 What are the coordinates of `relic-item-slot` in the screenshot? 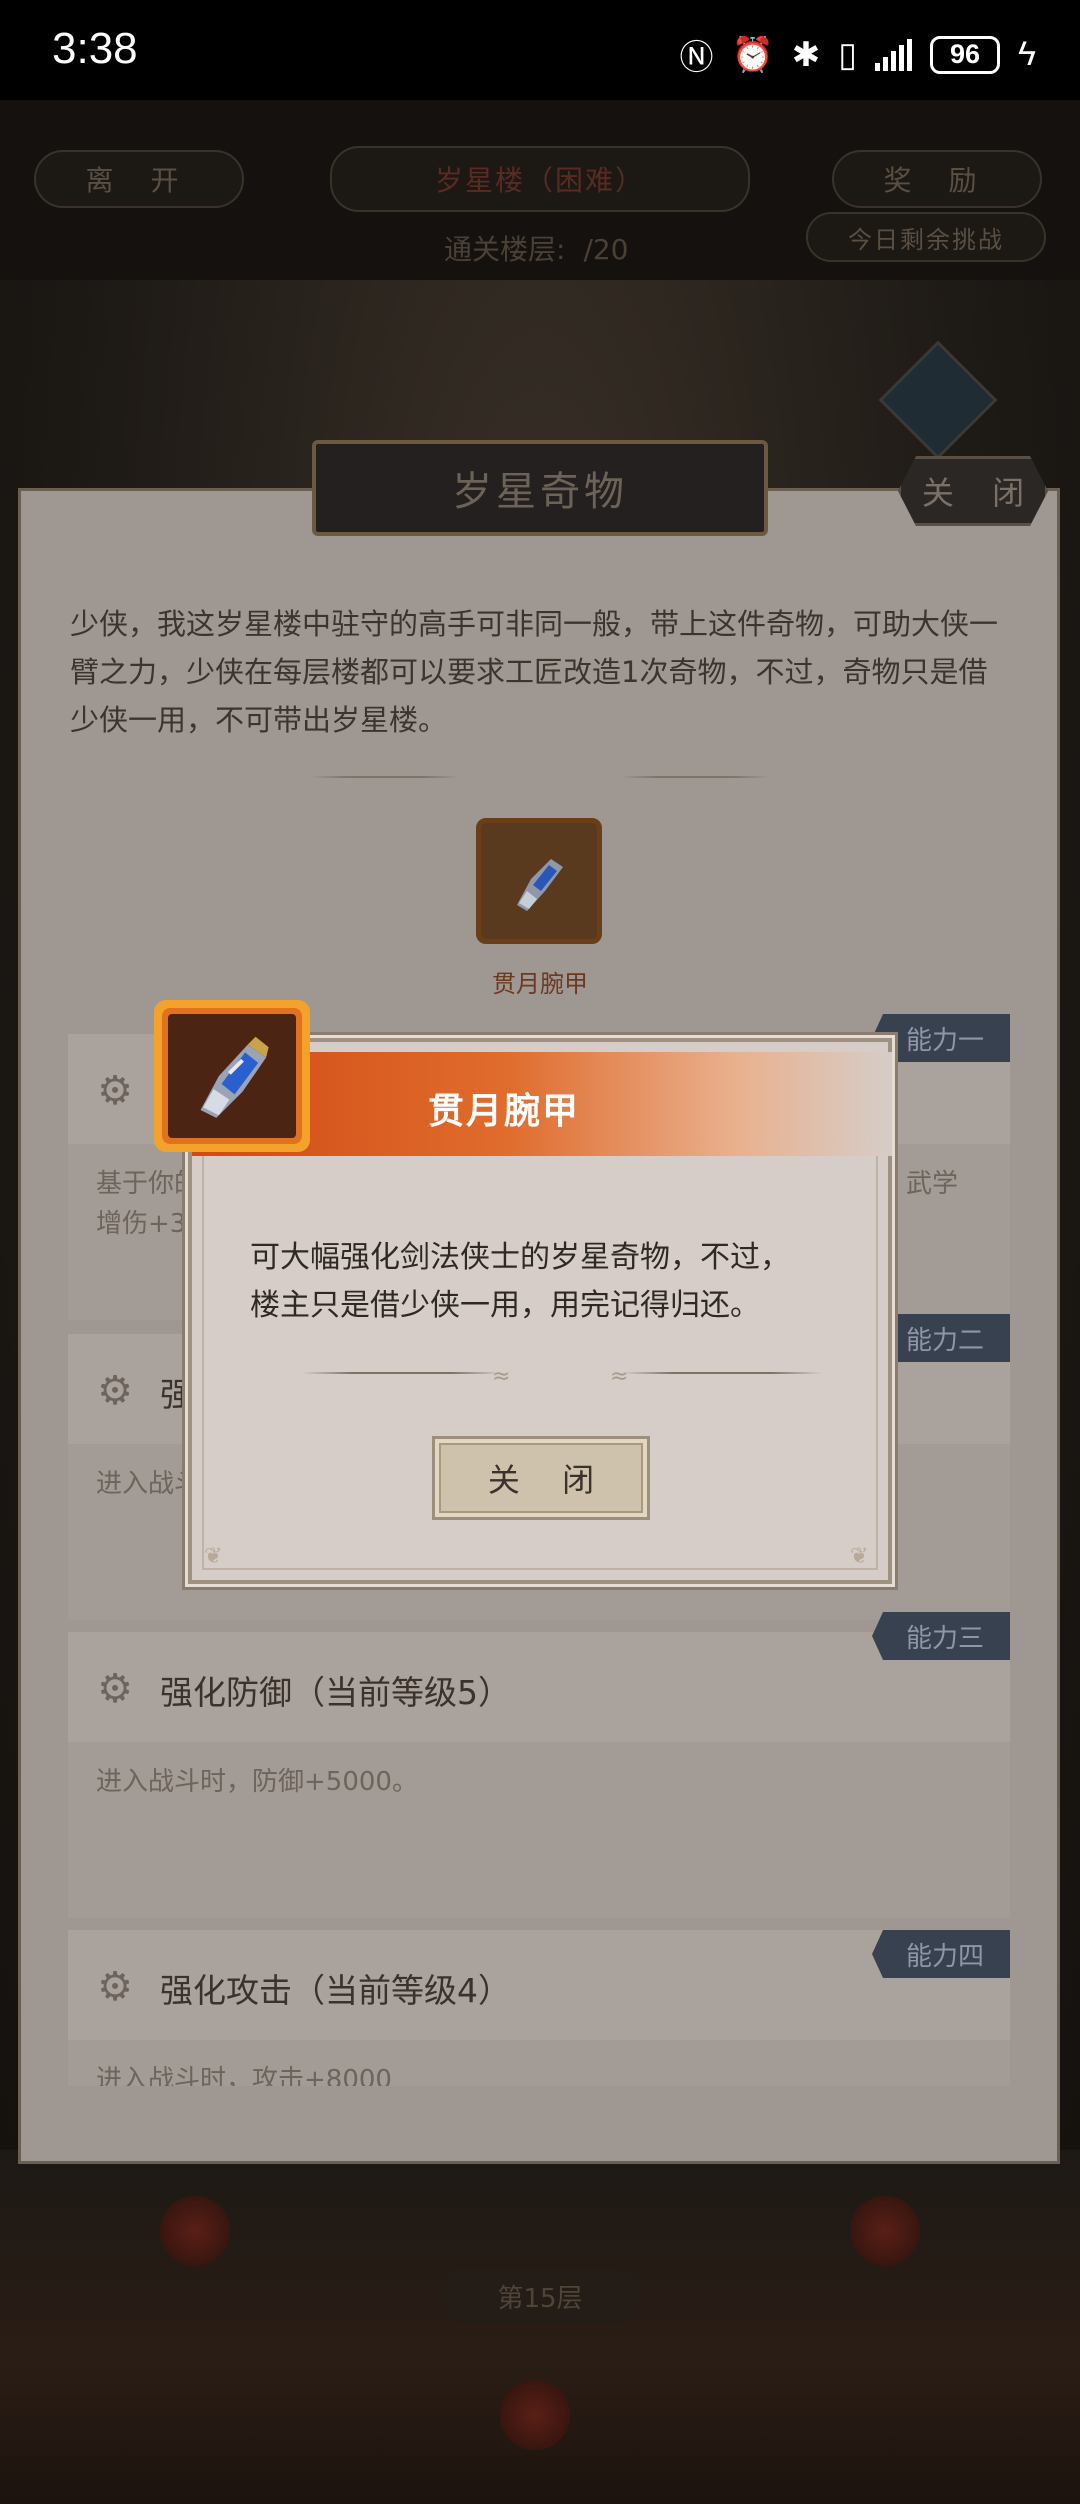 It's located at (539, 881).